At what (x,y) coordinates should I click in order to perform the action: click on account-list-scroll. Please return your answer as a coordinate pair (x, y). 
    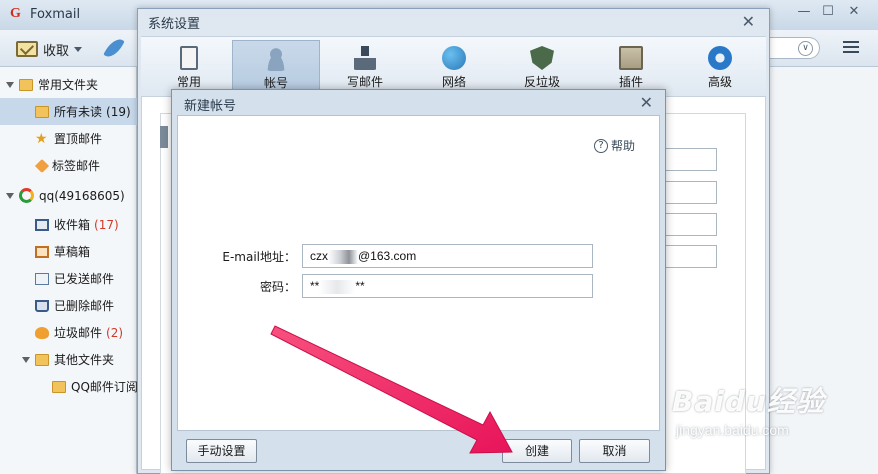
    Looking at the image, I should click on (164, 137).